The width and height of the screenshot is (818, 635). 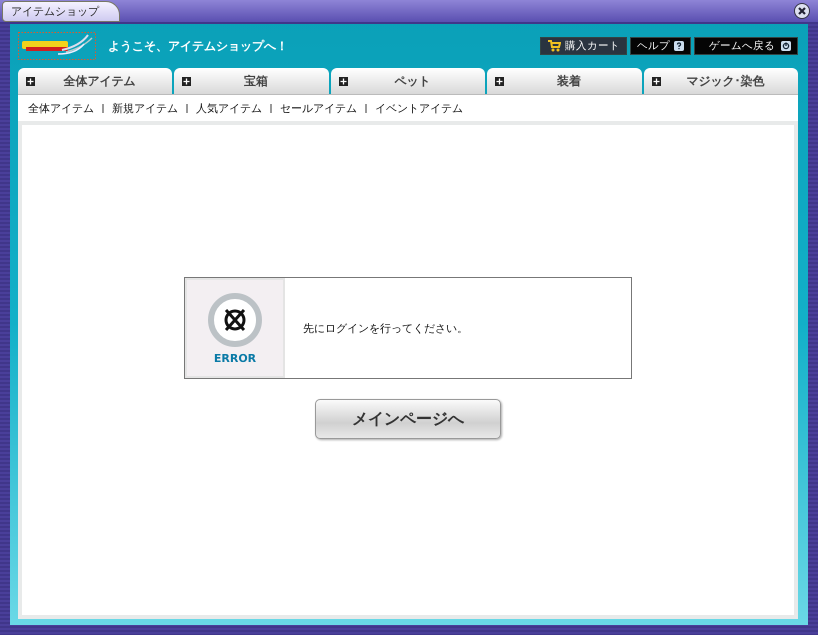 I want to click on close-icon, so click(x=802, y=11).